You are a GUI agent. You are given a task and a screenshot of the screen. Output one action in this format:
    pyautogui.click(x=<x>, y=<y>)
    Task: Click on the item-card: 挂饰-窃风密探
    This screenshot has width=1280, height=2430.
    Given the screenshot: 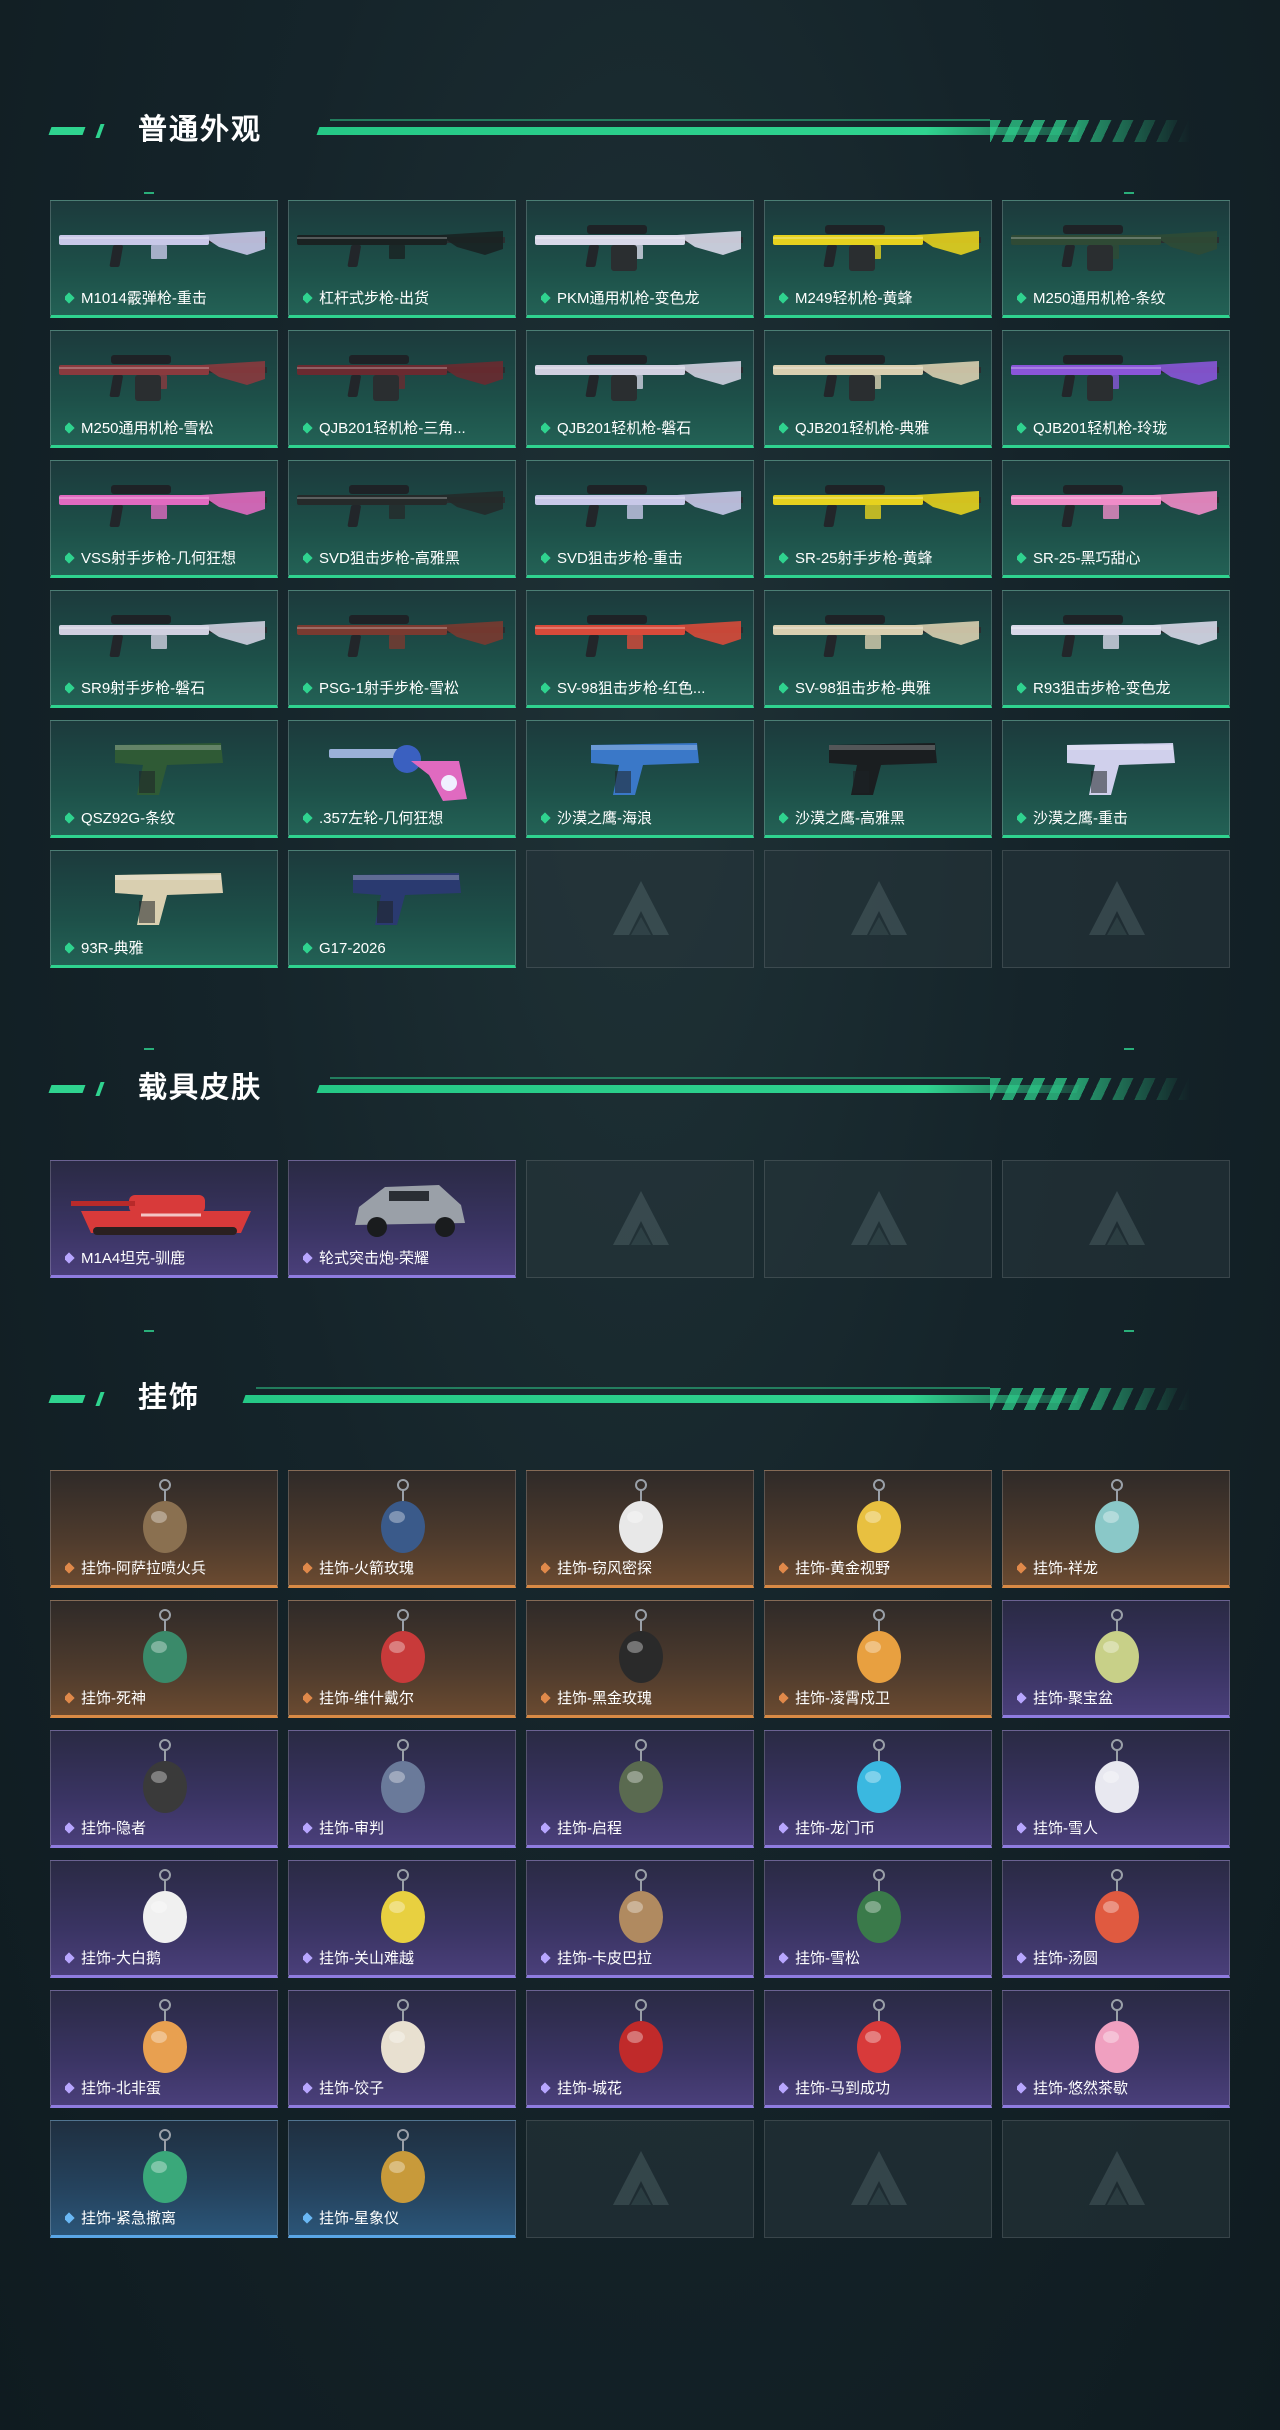 What is the action you would take?
    pyautogui.click(x=640, y=1529)
    